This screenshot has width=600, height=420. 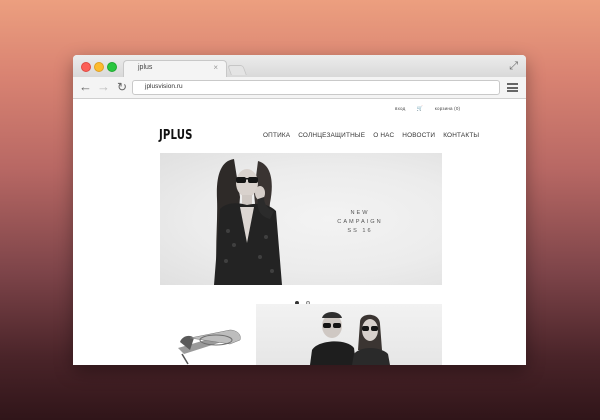 I want to click on nav-item-sunglasses: СОЛНЦЕЗАЩИТНЫЕ, so click(x=331, y=135).